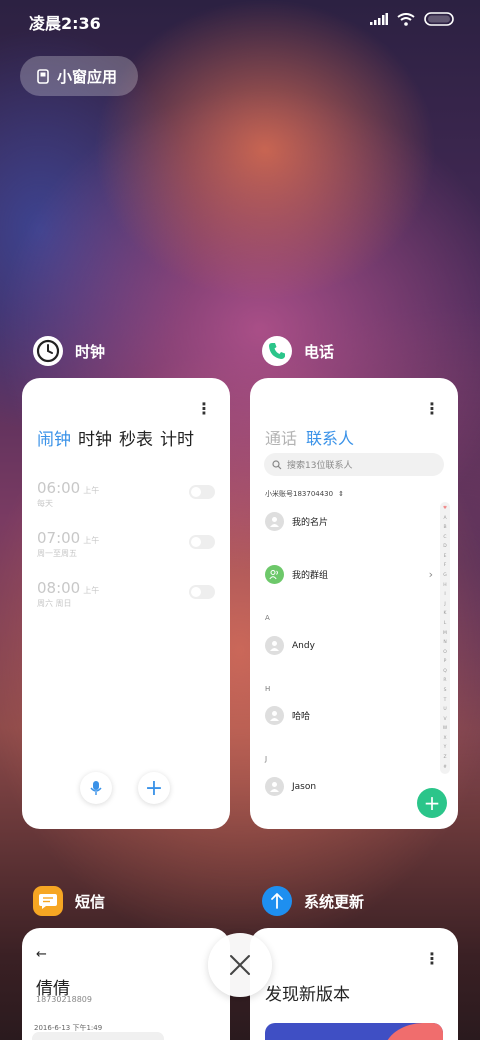 The width and height of the screenshot is (480, 1040). I want to click on clear-all-button, so click(240, 965).